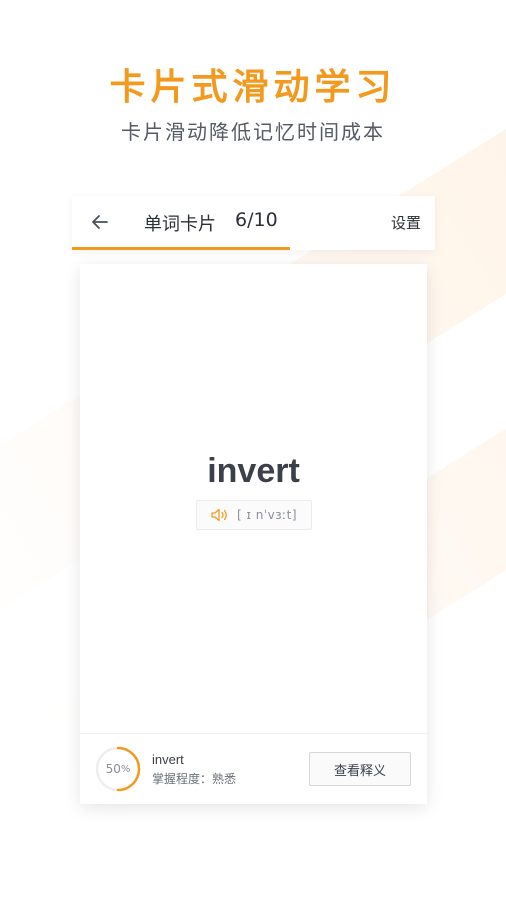  I want to click on progress-bar-fill, so click(181, 248).